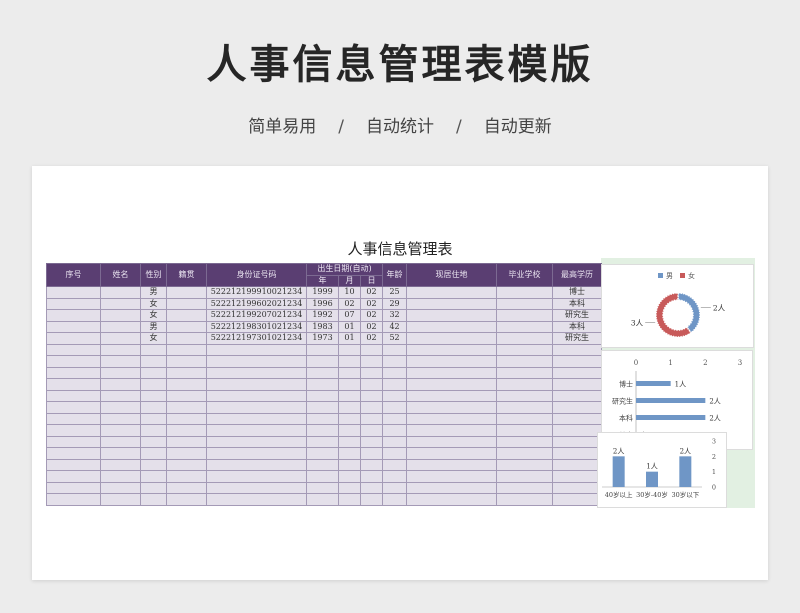 The height and width of the screenshot is (613, 800). Describe the element at coordinates (120, 275) in the screenshot. I see `col-header: 姓名` at that location.